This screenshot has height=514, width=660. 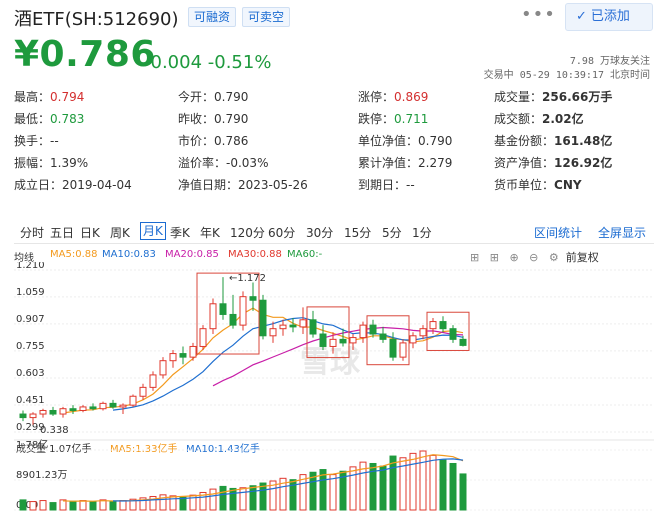 What do you see at coordinates (388, 163) in the screenshot?
I see `quote-label: 累计净值：` at bounding box center [388, 163].